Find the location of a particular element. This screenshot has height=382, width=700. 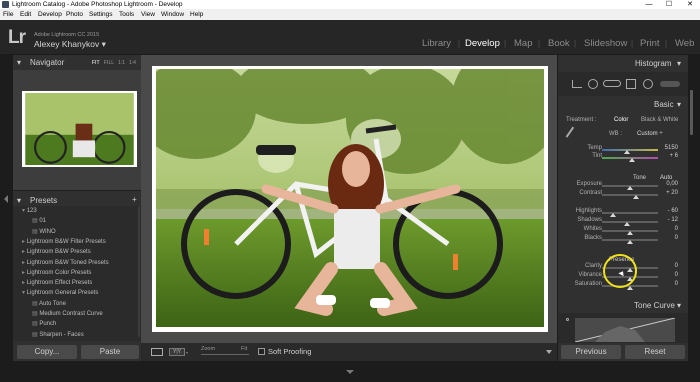

menu-edit: Edit is located at coordinates (25, 14).